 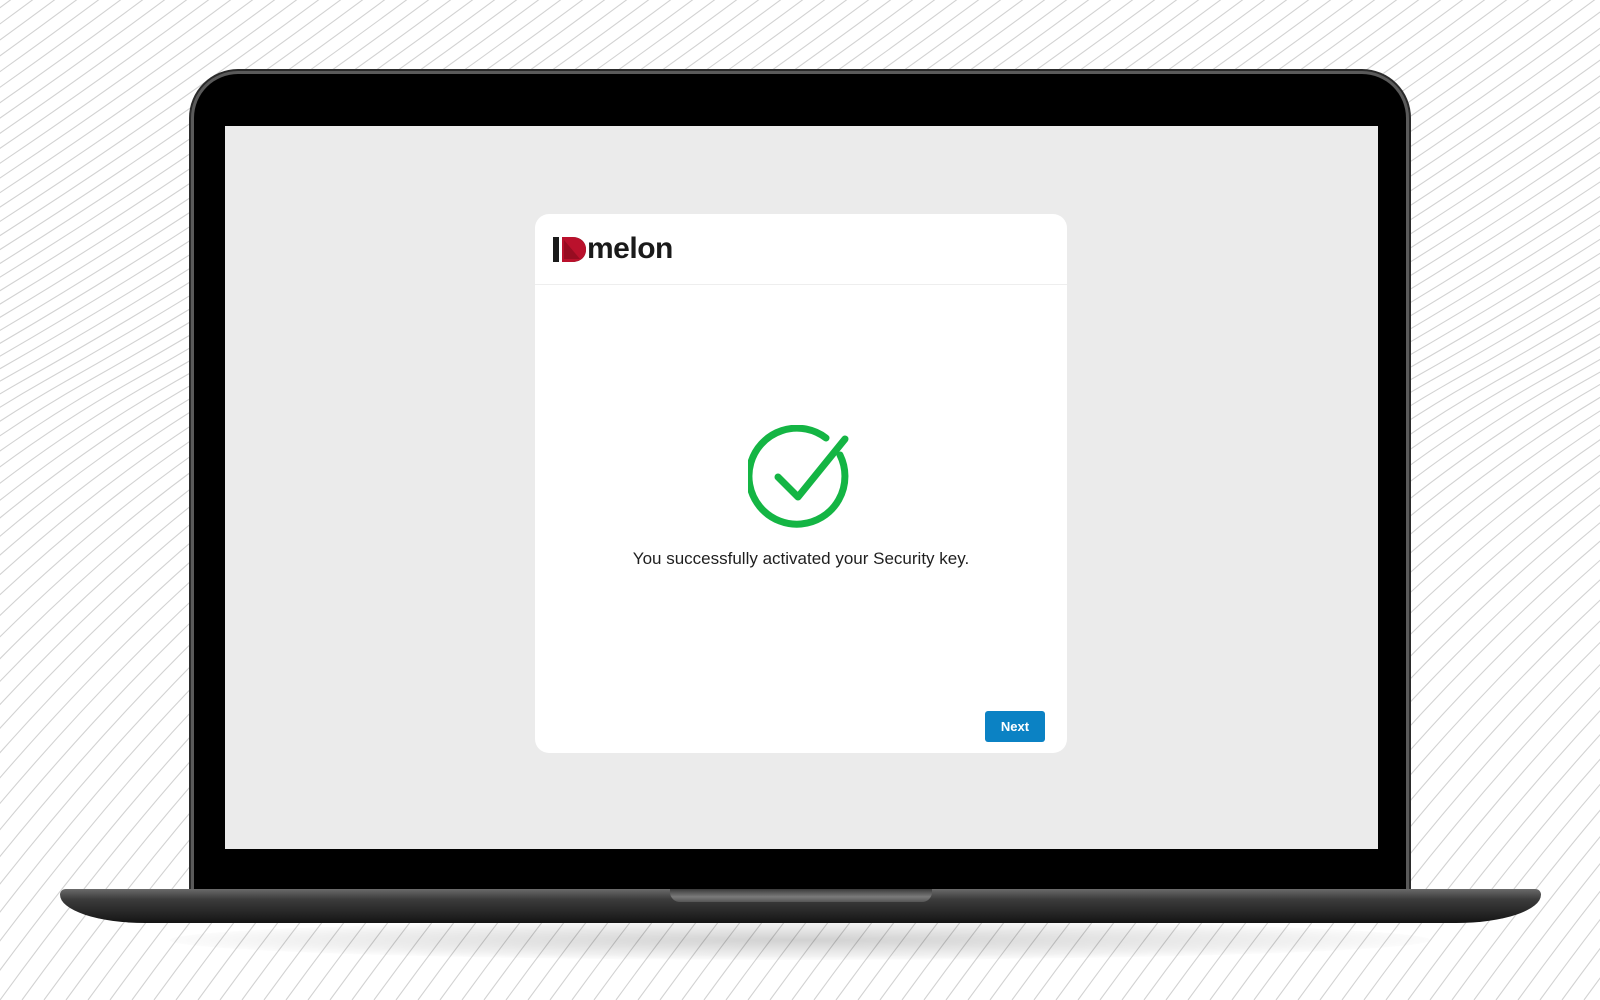 What do you see at coordinates (1015, 726) in the screenshot?
I see `next-button: Next` at bounding box center [1015, 726].